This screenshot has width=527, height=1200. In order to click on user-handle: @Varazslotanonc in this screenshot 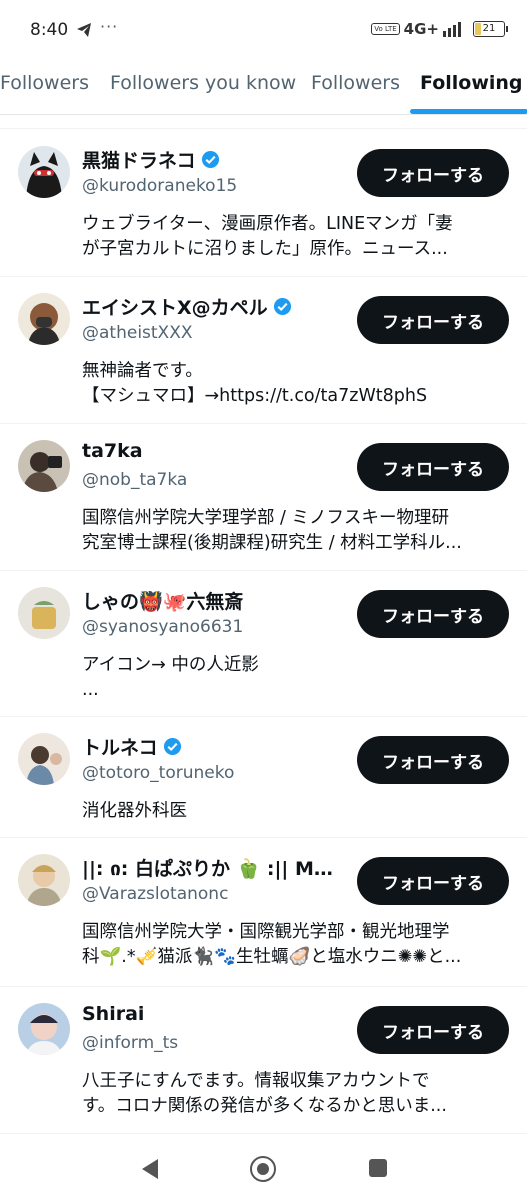, I will do `click(155, 894)`.